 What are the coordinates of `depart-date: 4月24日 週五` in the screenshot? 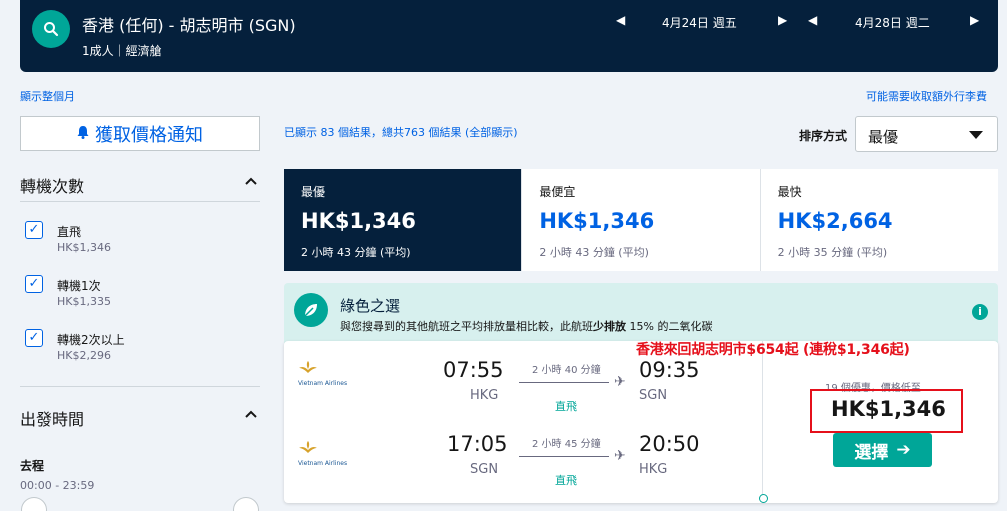 It's located at (699, 22).